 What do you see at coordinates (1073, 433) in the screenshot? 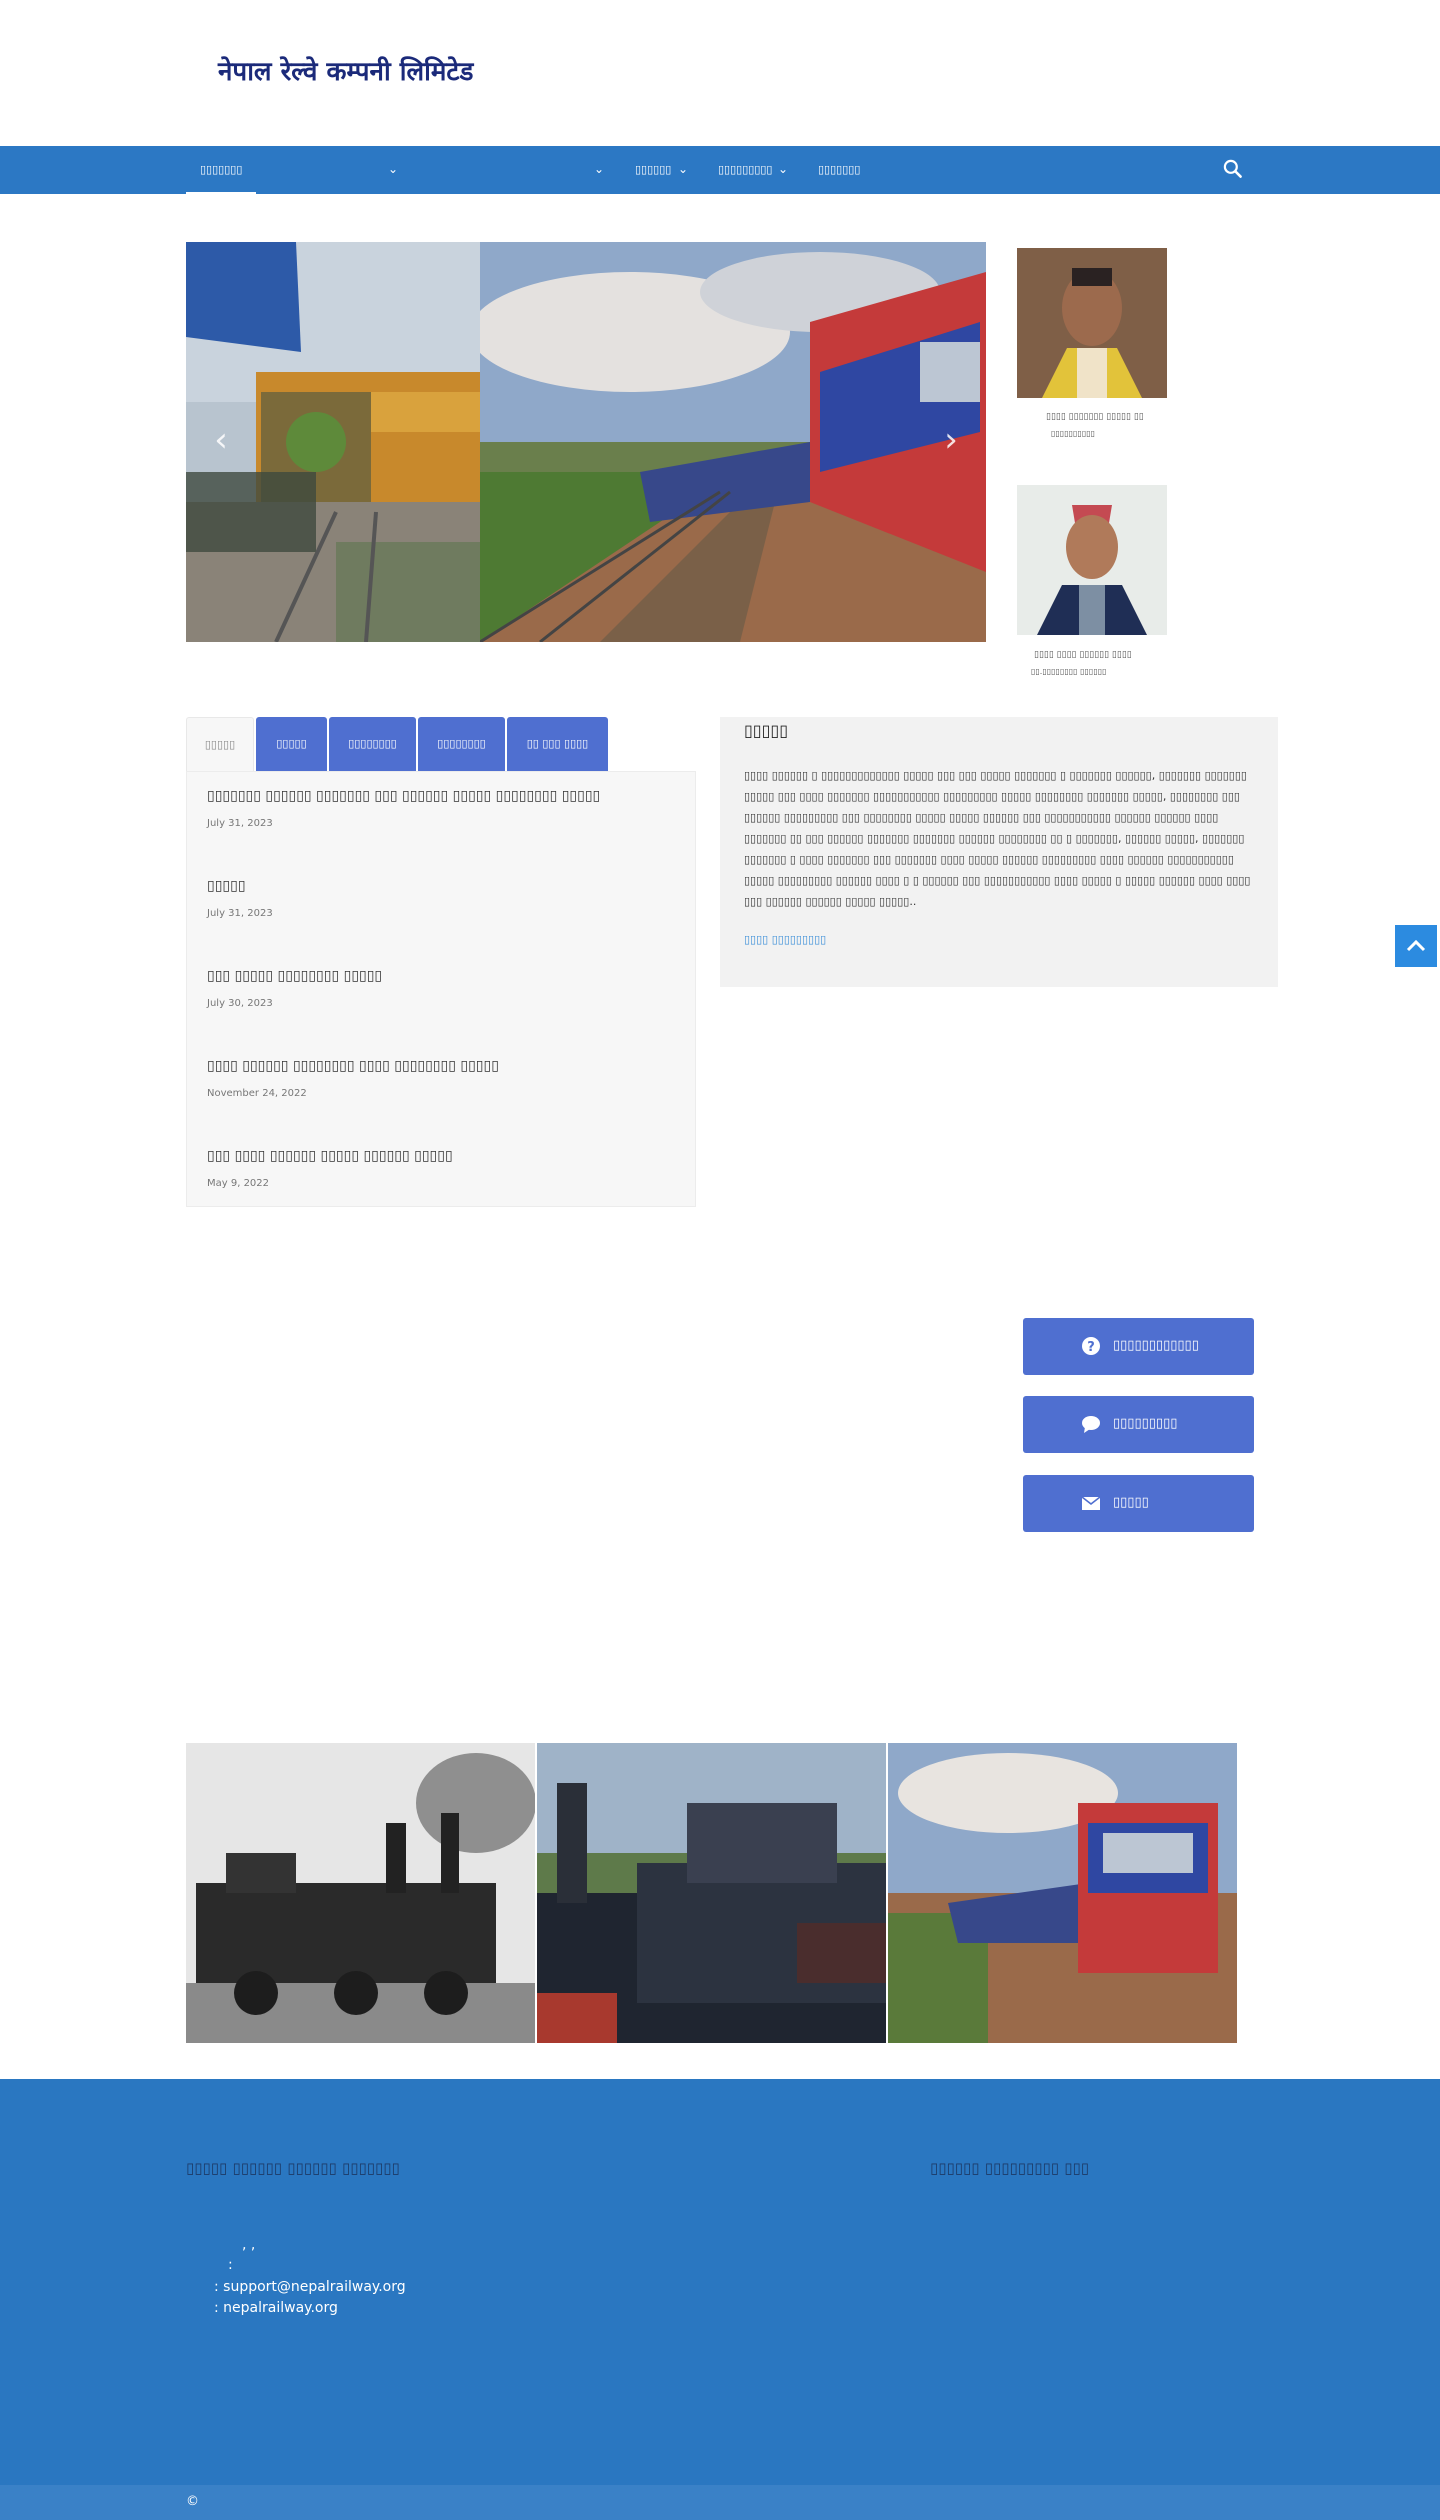
I see `official-title: ▯▯▯▯▯▯▯▯▯▯` at bounding box center [1073, 433].